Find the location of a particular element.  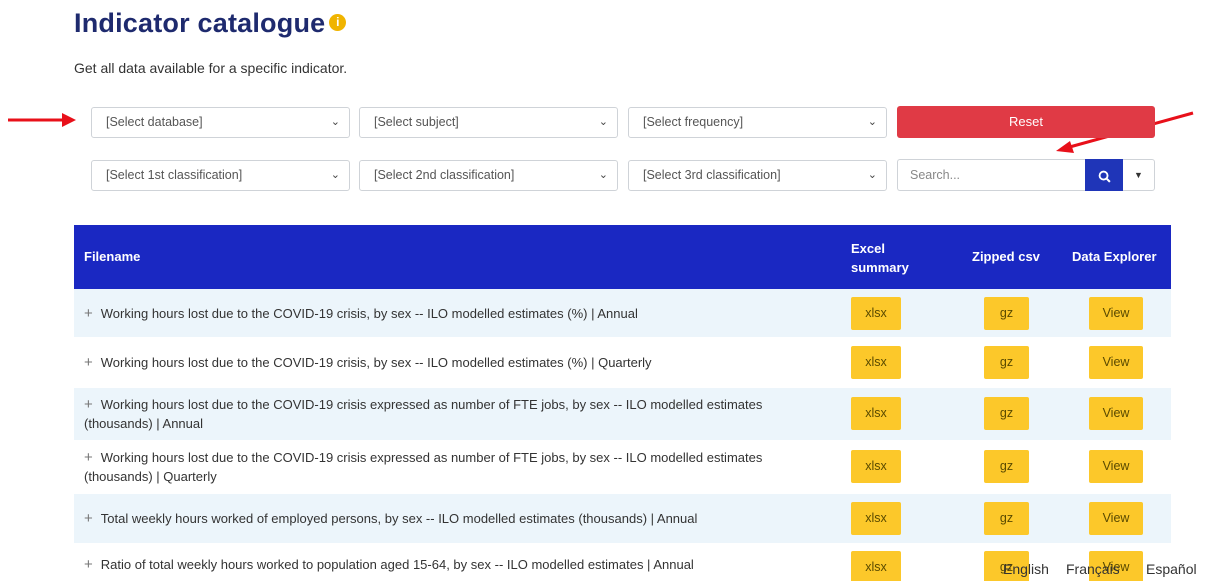

search-options-dropdown: ▼ is located at coordinates (1139, 175).